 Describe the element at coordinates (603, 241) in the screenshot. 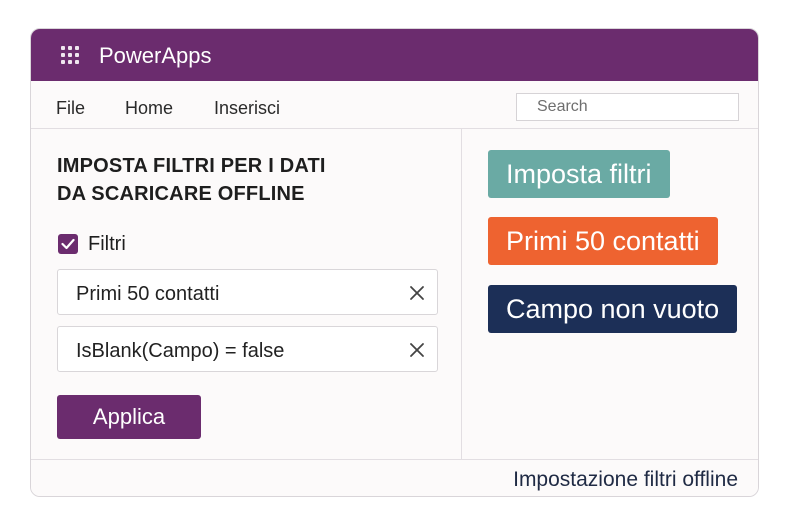

I see `tag-primi-50-button: Primi 50 contatti` at that location.